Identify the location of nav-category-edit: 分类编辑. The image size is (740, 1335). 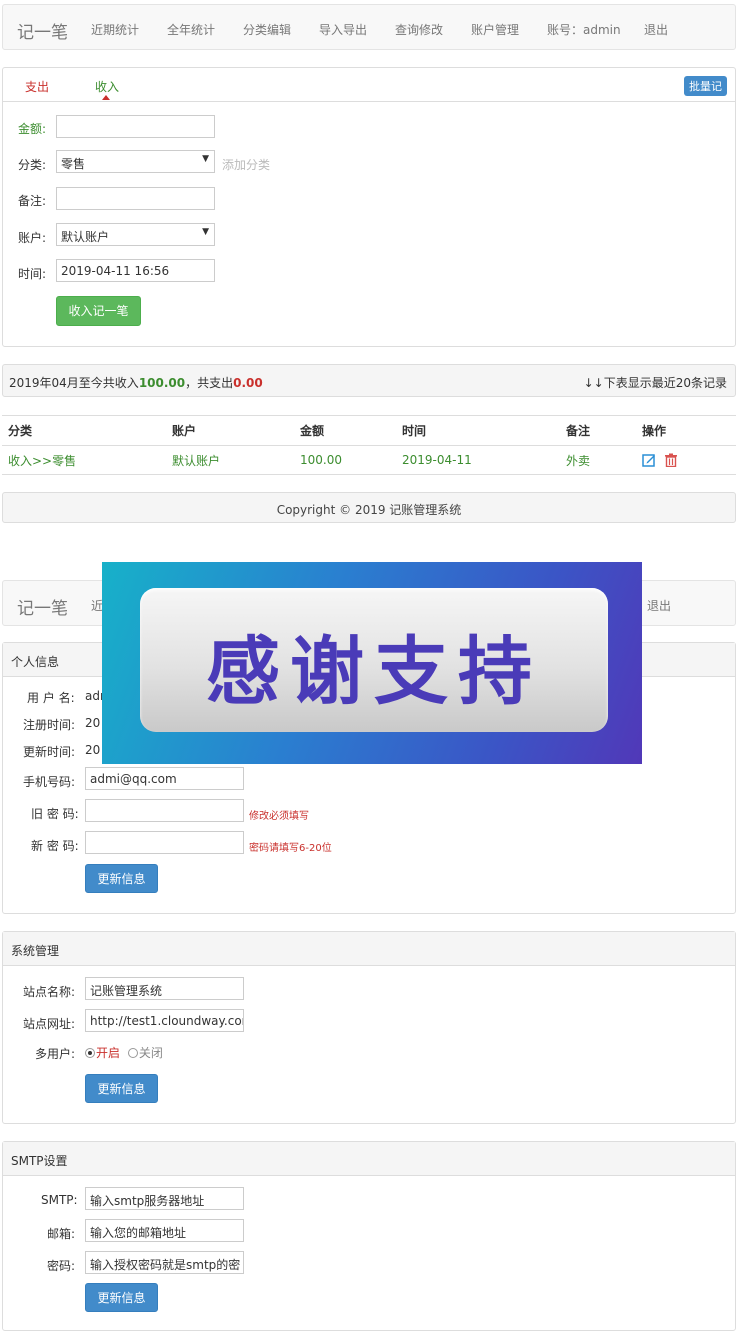
(267, 29).